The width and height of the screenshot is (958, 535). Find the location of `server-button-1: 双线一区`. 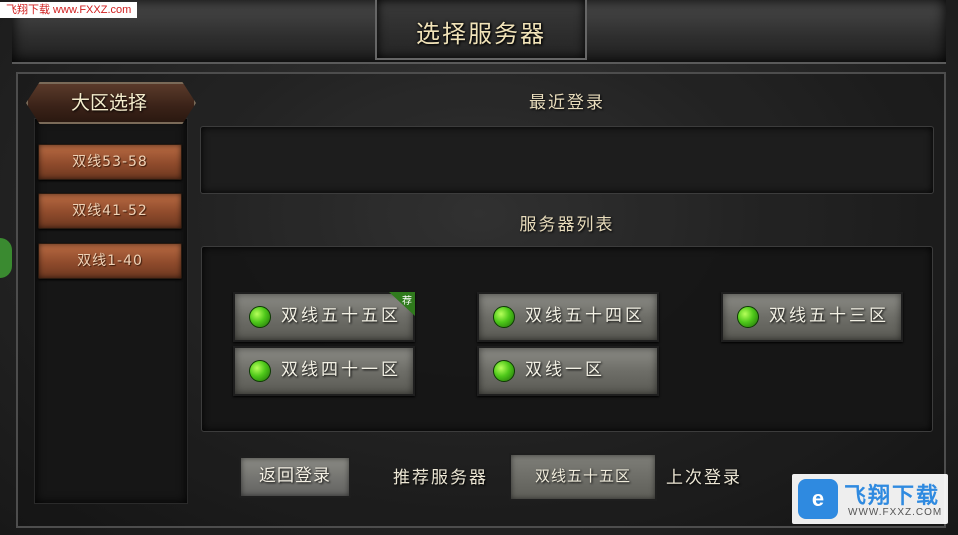

server-button-1: 双线一区 is located at coordinates (568, 371).